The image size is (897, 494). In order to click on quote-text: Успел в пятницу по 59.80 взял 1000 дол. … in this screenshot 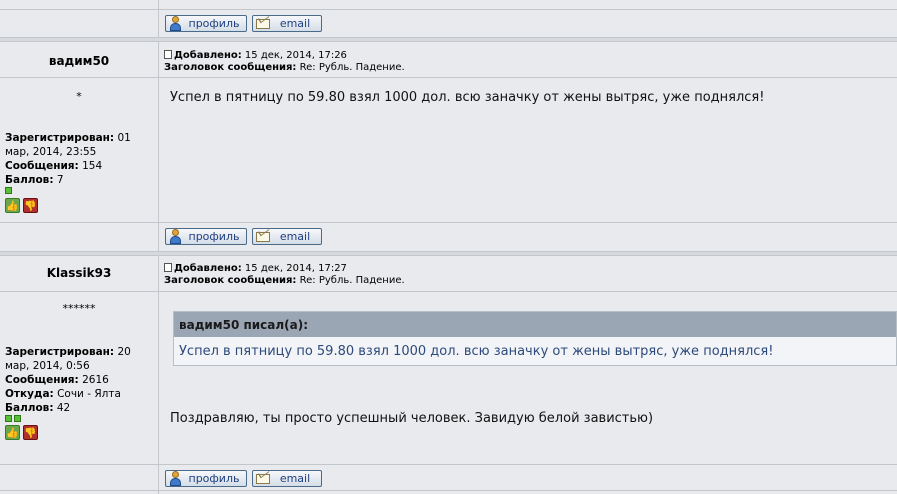, I will do `click(476, 351)`.